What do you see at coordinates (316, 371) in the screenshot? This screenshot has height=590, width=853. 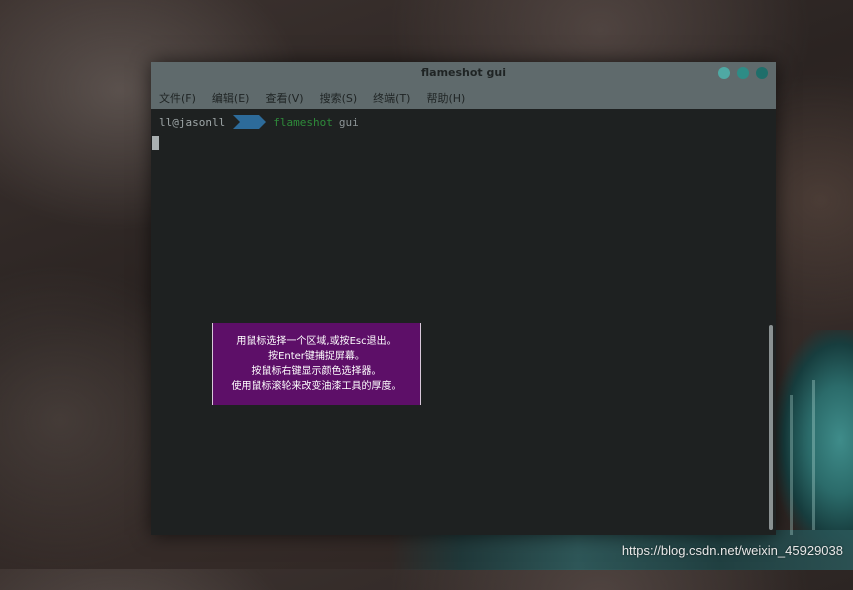 I see `help-line: 按鼠标右键显示颜色选择器。` at bounding box center [316, 371].